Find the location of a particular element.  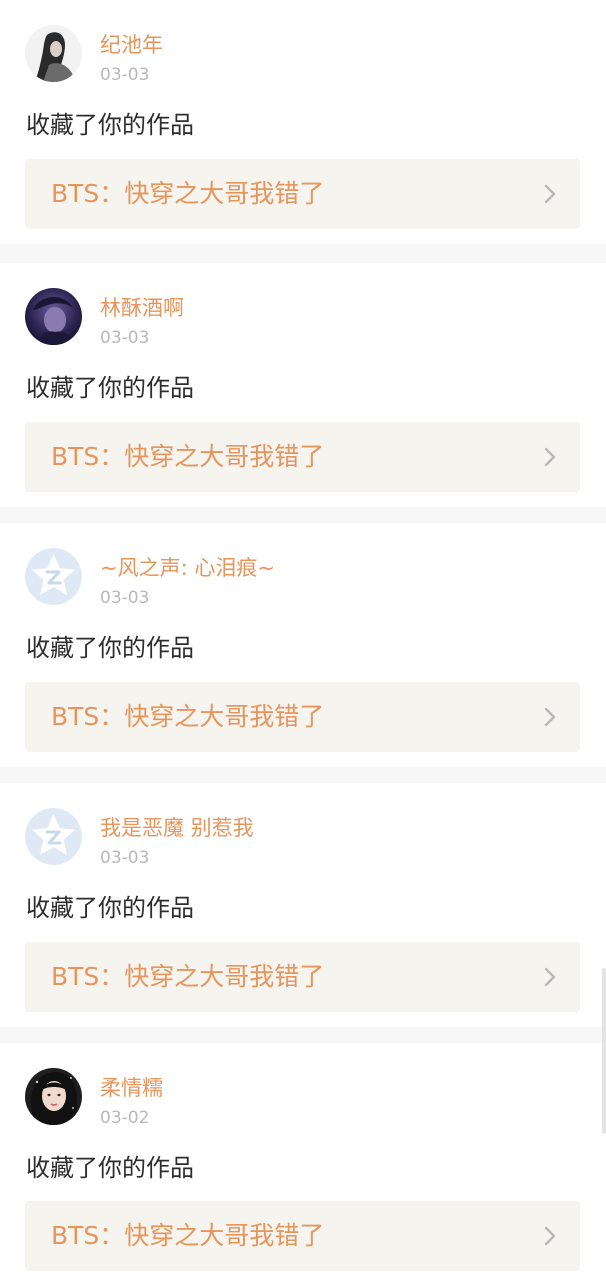

username: 柔情糯 is located at coordinates (131, 1088).